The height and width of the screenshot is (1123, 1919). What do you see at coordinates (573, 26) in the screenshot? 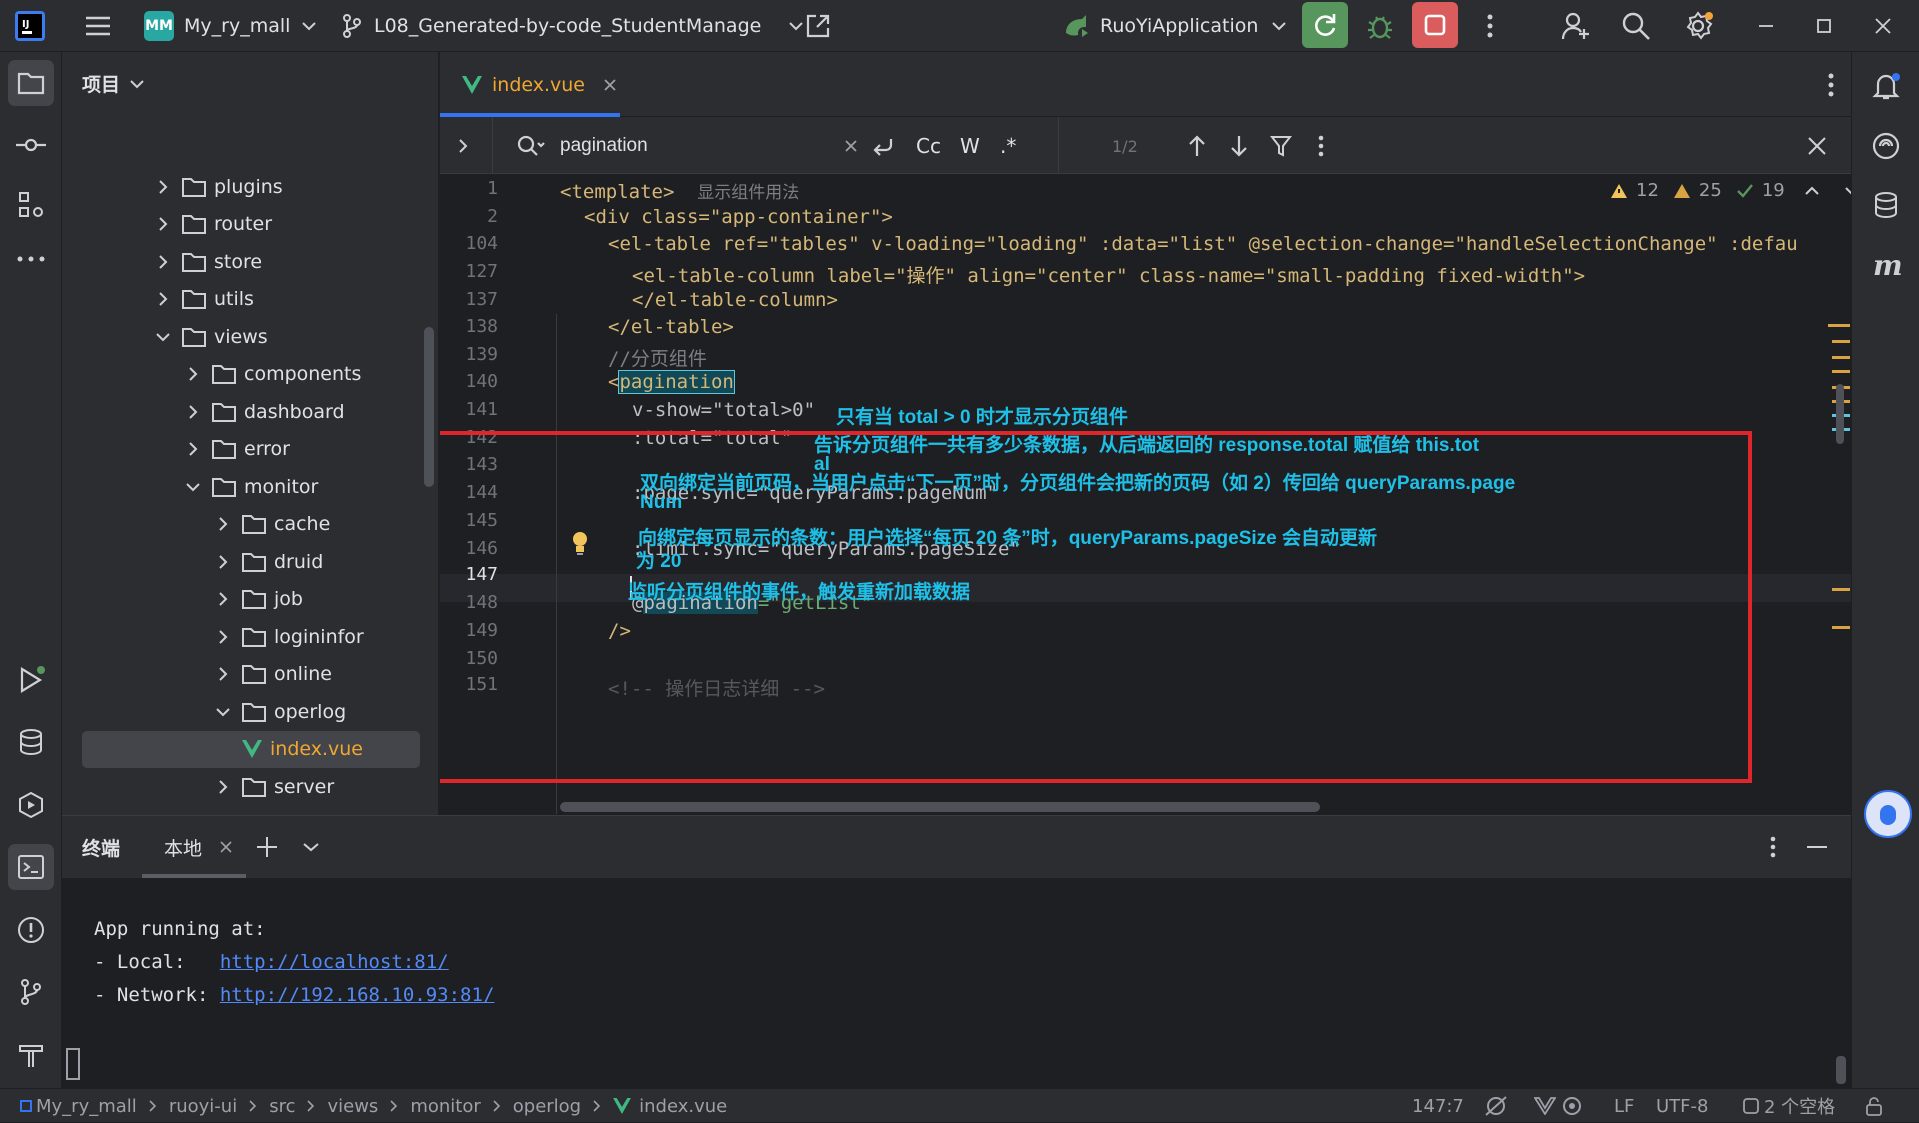
I see `branch-switcher: L08_Generated-by-code_StudentManage` at bounding box center [573, 26].